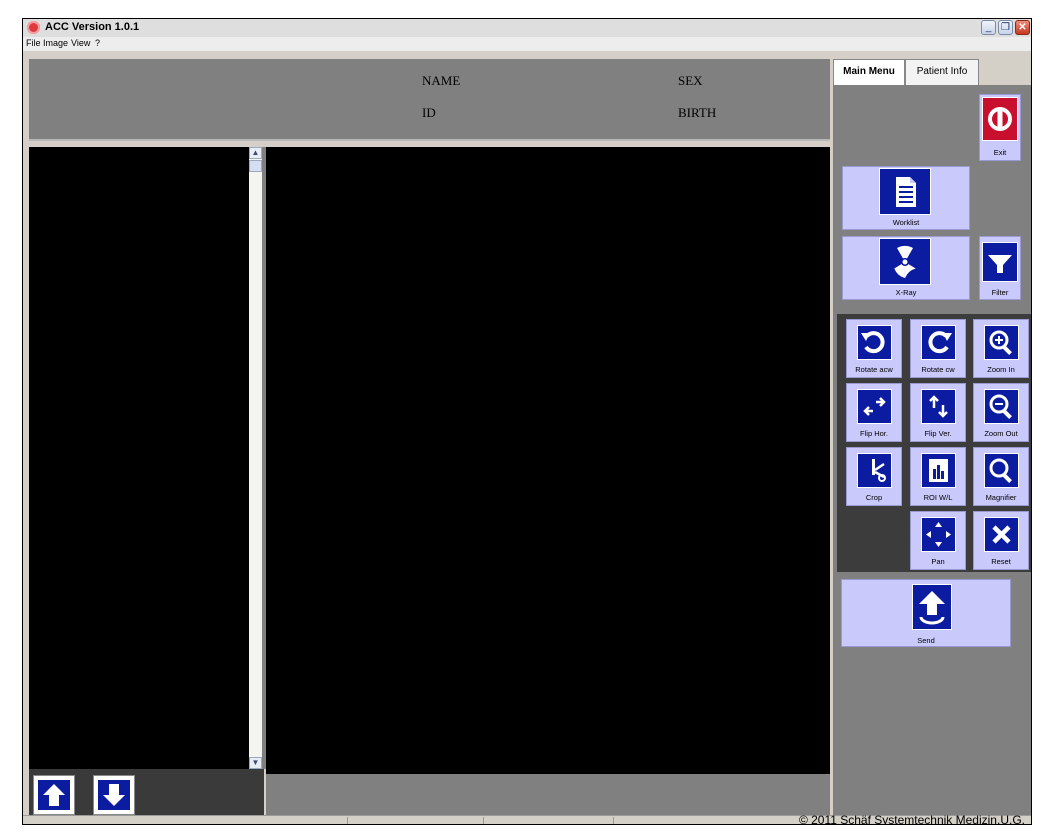 The image size is (1050, 837). Describe the element at coordinates (905, 261) in the screenshot. I see `radiation-icon` at that location.